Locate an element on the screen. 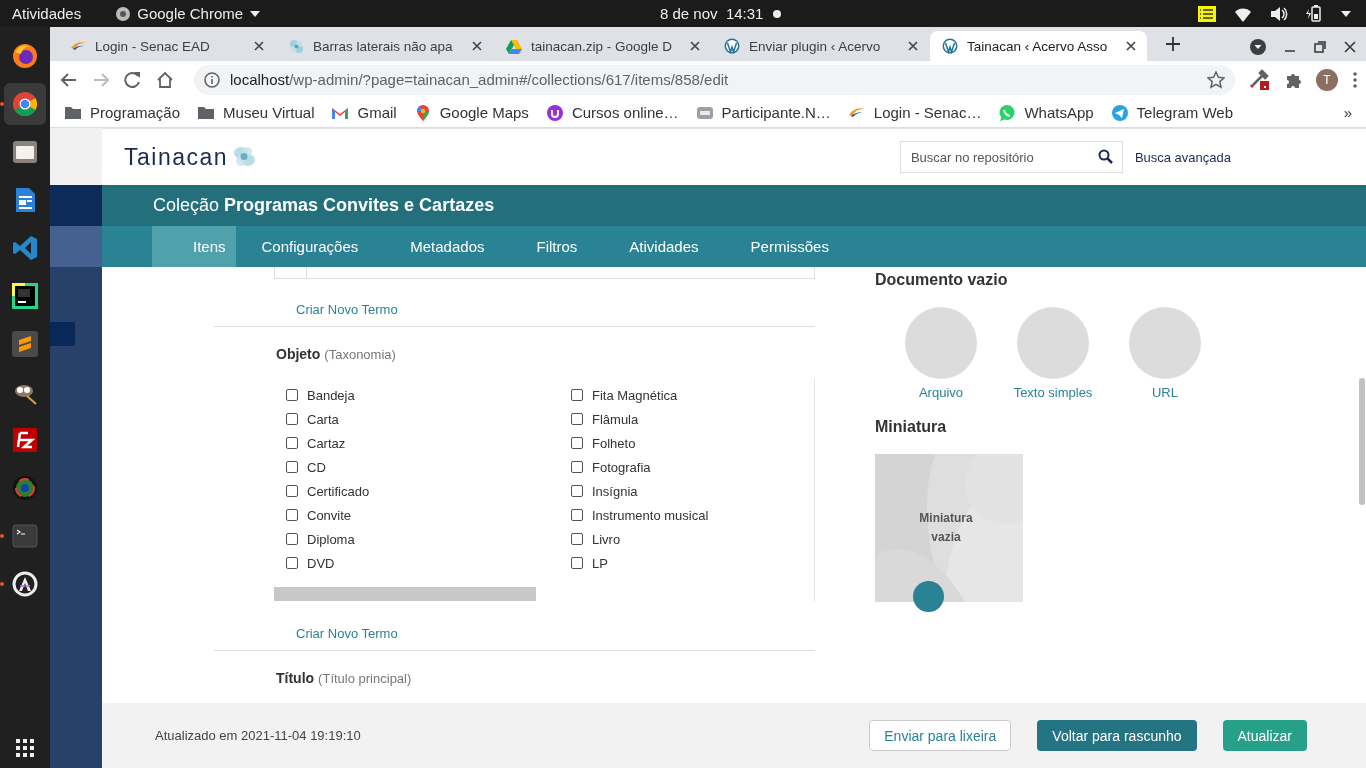 This screenshot has height=768, width=1366. caret-icon is located at coordinates (255, 13).